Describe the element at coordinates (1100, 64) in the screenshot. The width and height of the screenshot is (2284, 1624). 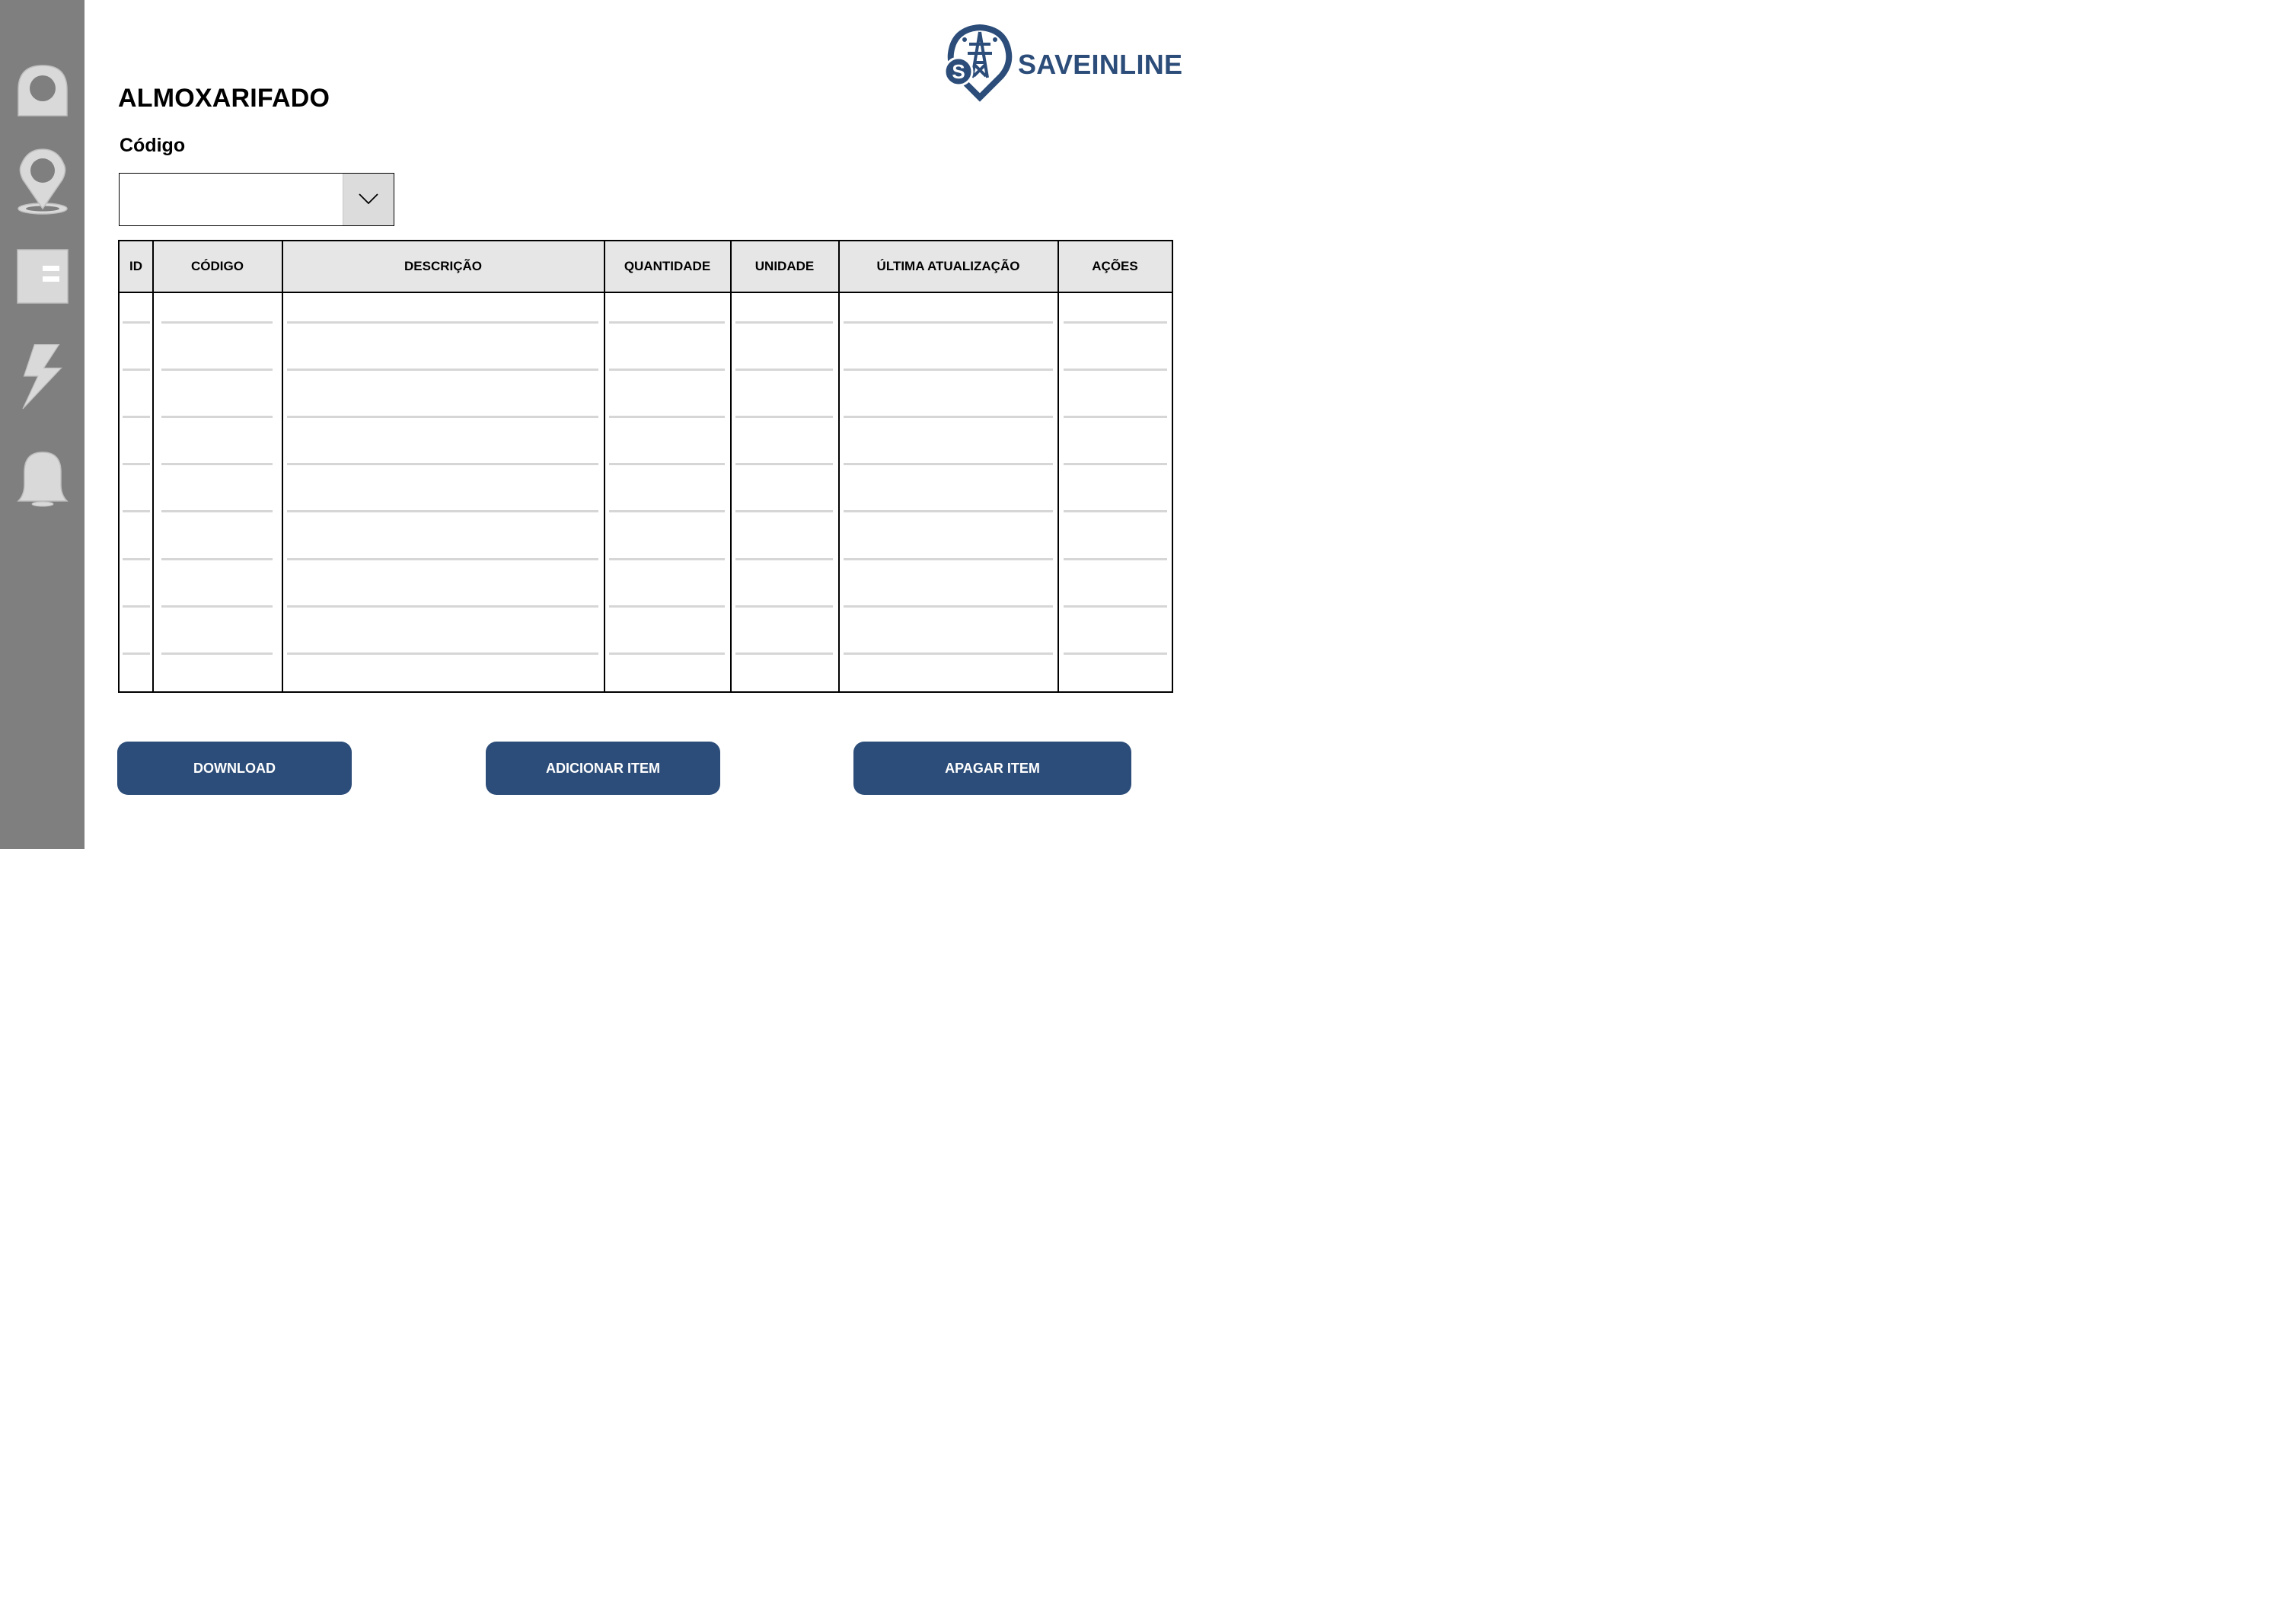
I see `brand-name: SAVEINLINE` at that location.